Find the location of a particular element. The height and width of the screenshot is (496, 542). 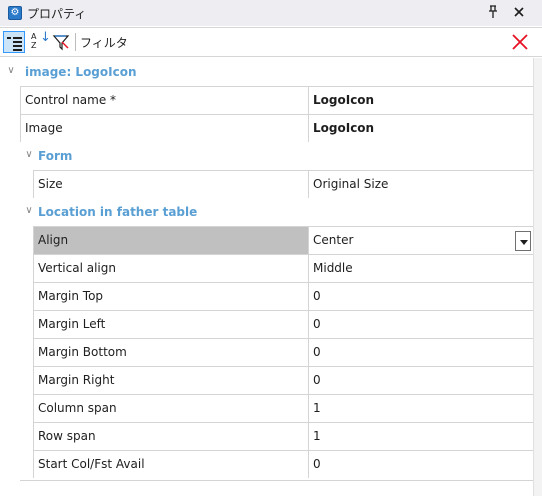

property-name: Image is located at coordinates (164, 128).